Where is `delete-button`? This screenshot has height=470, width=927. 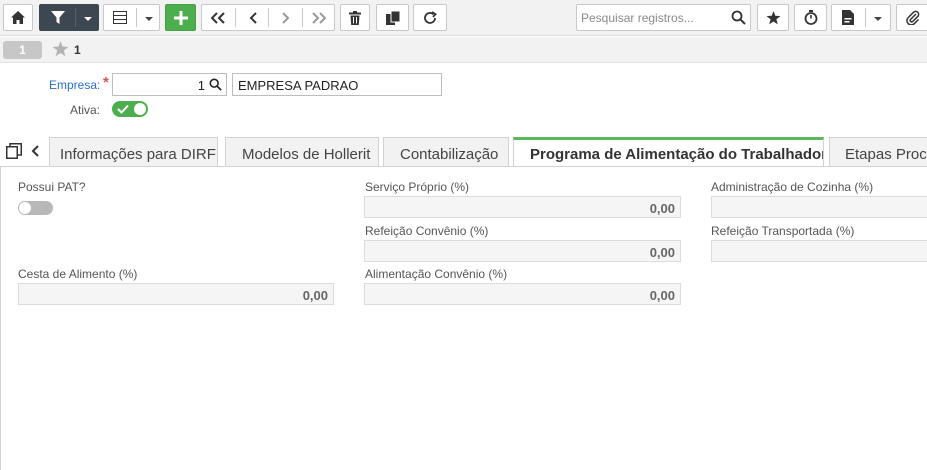
delete-button is located at coordinates (355, 17).